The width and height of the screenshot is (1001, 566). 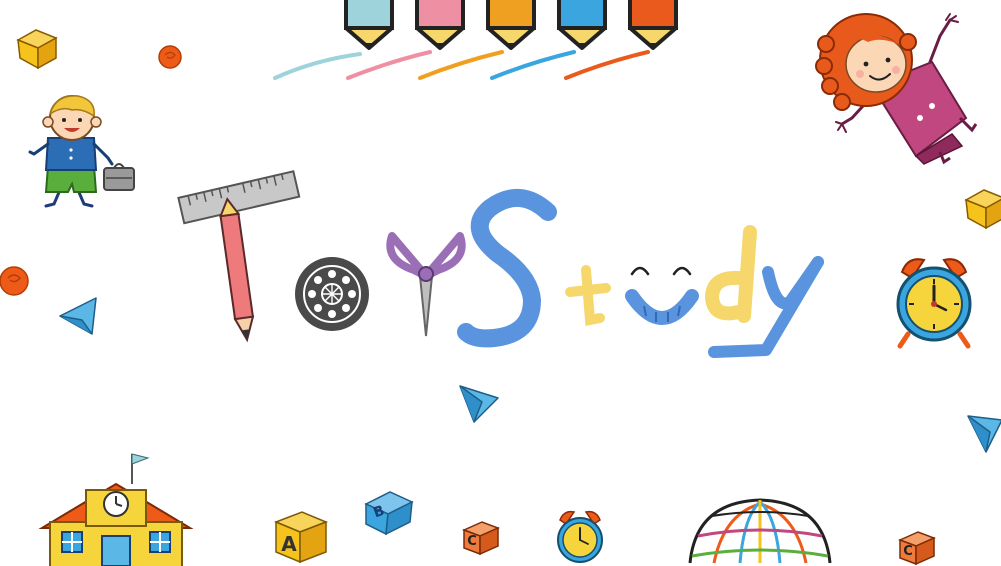 I want to click on title-letter-s, so click(x=510, y=270).